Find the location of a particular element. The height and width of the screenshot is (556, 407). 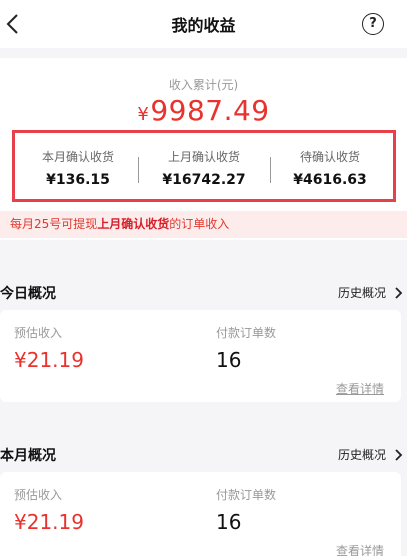

notice-suffix: 的订单收入 is located at coordinates (199, 224).